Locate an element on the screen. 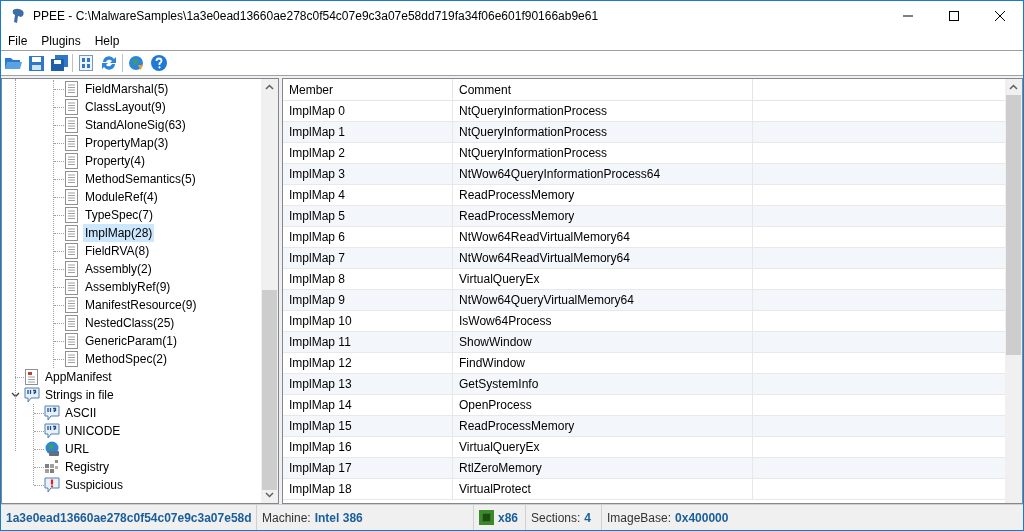 The image size is (1024, 531). table-cell: FindWindow is located at coordinates (603, 363).